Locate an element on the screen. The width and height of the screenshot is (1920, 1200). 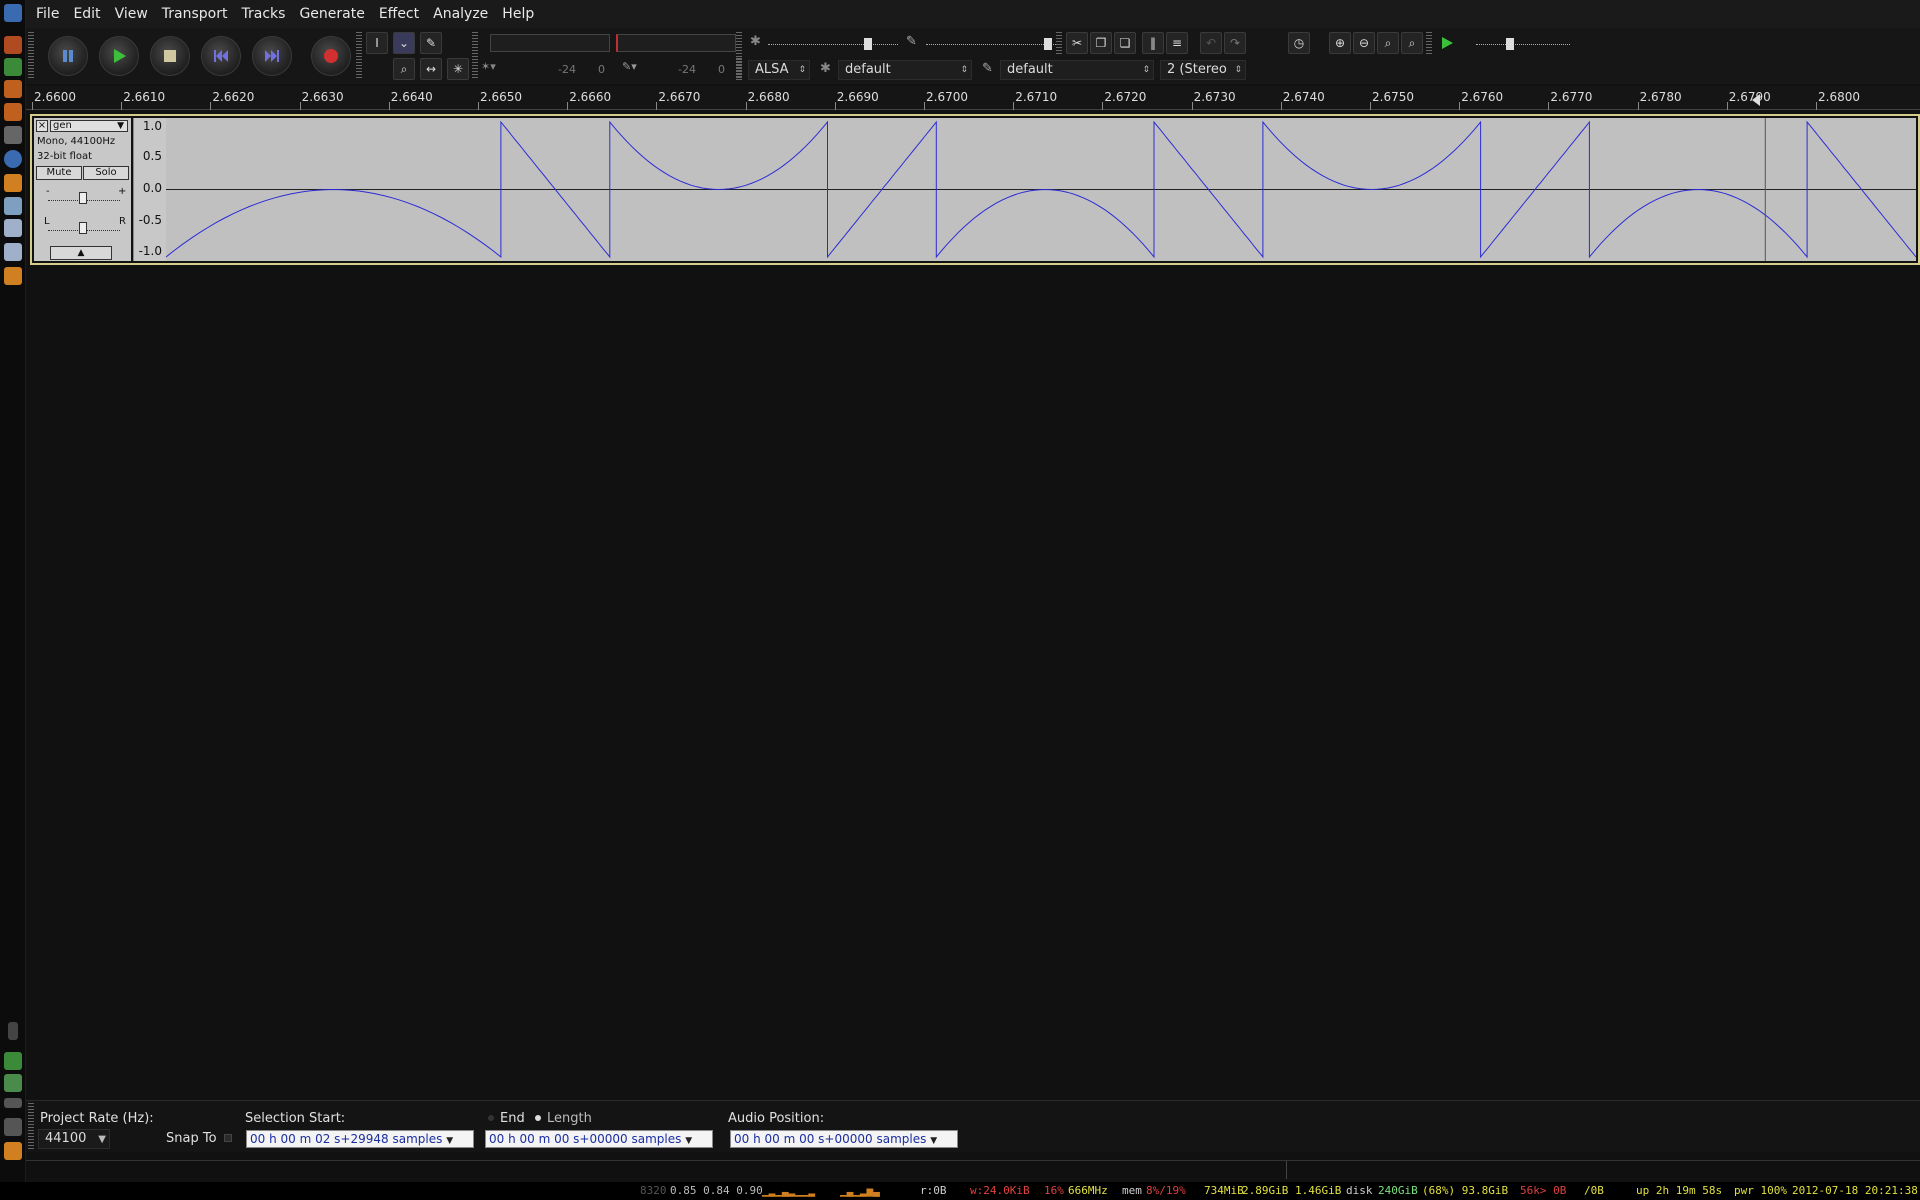
tools-toolbar-grip is located at coordinates (359, 56).